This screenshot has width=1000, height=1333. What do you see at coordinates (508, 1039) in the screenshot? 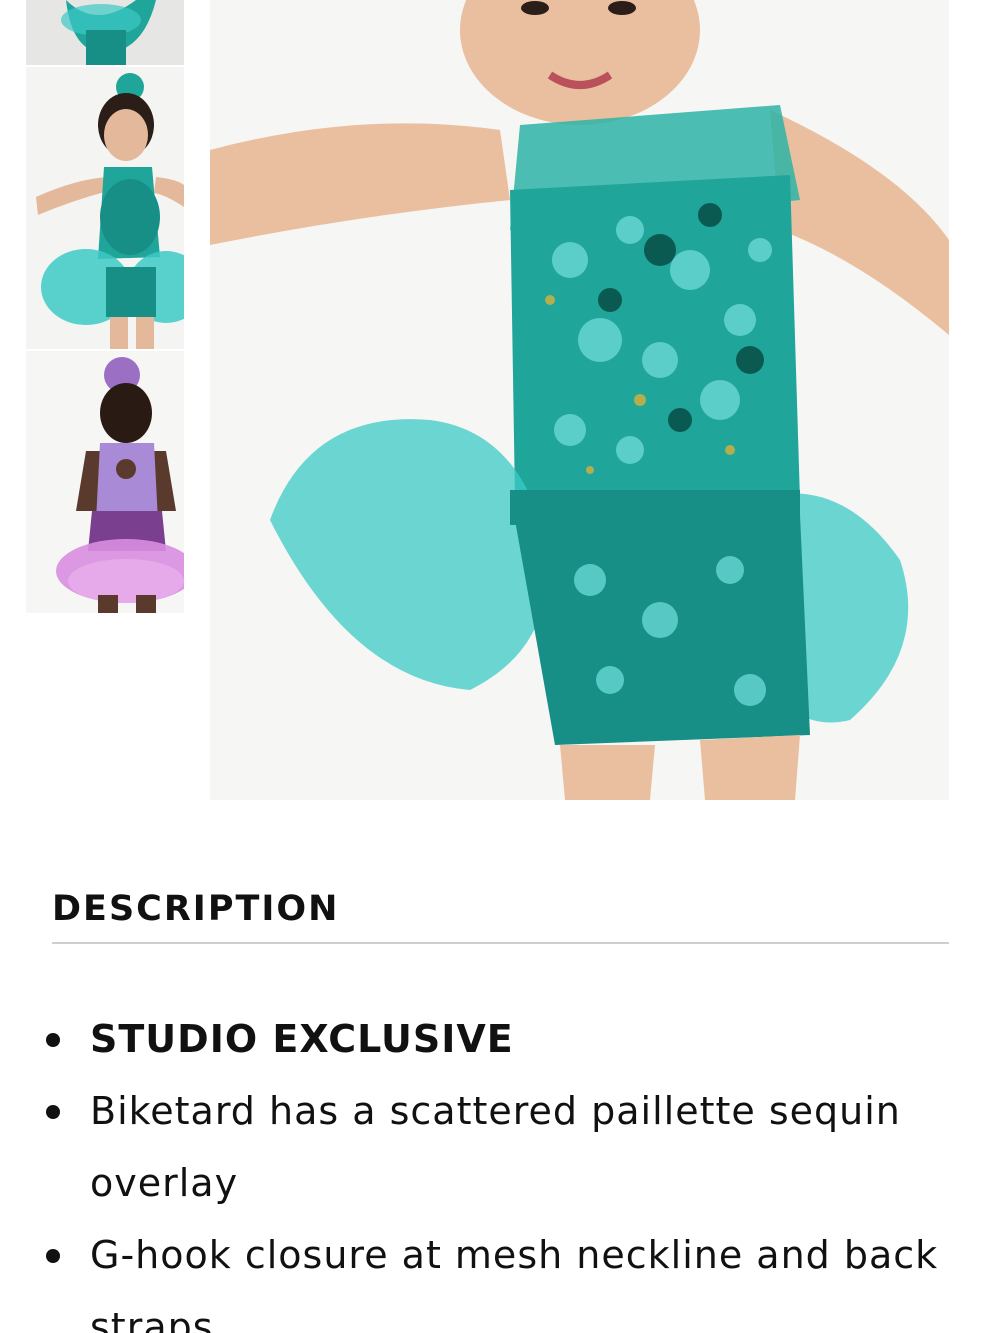
I see `description-item-studio-exclusive: STUDIO EXCLUSIVE` at bounding box center [508, 1039].